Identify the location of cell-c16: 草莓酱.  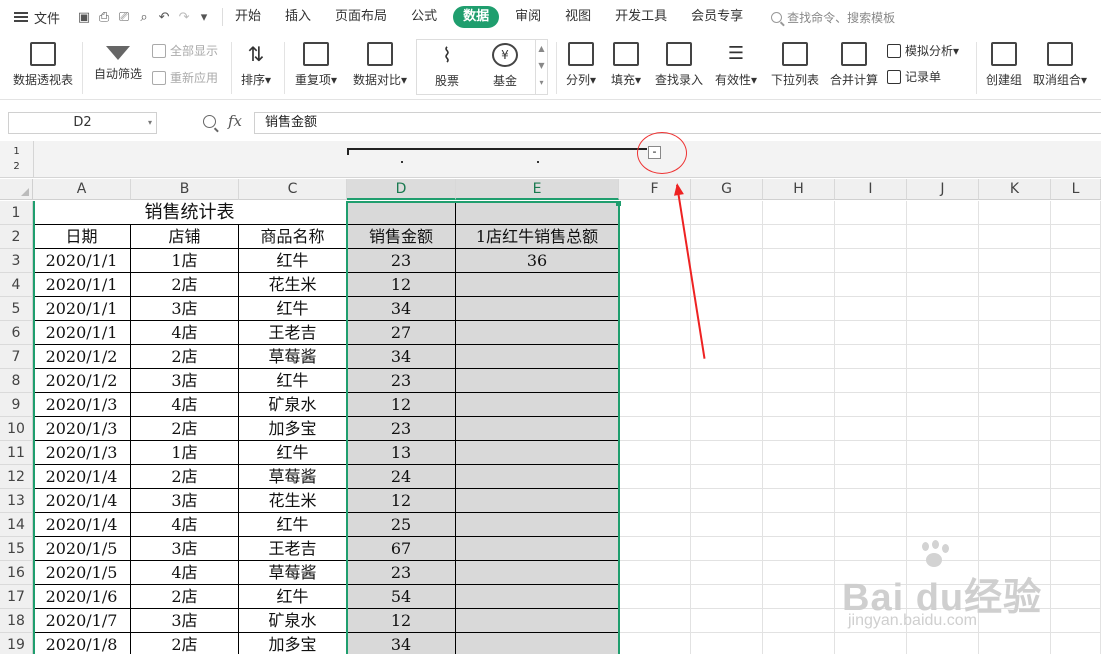
(293, 573).